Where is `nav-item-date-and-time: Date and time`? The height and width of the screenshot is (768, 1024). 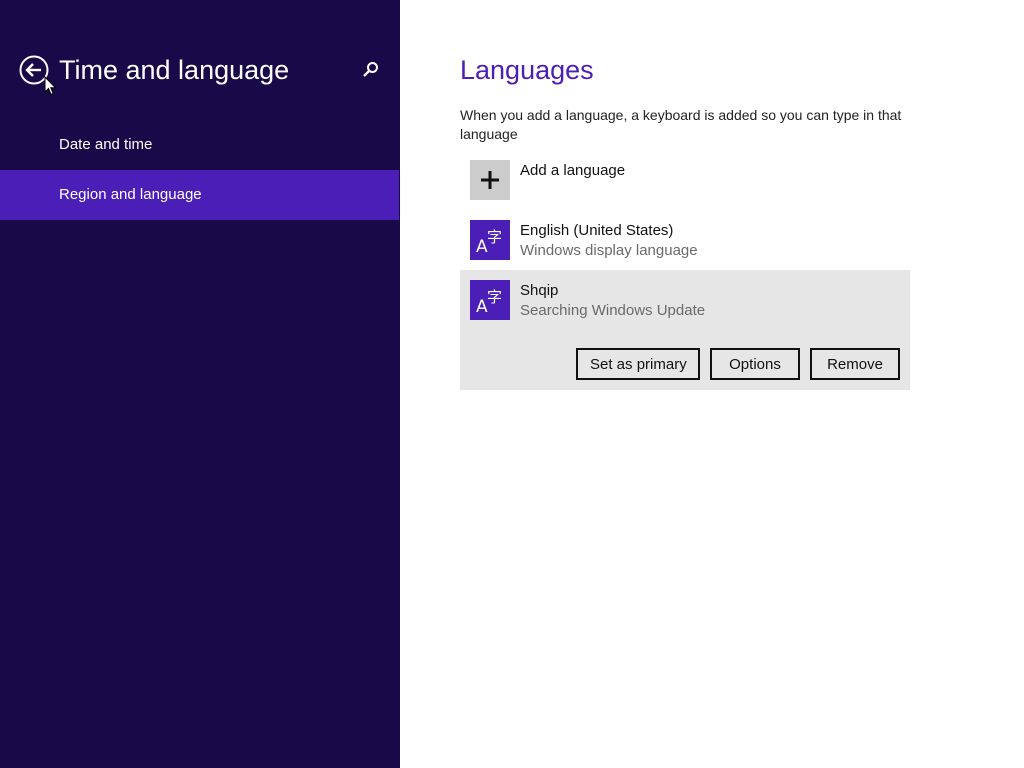 nav-item-date-and-time: Date and time is located at coordinates (199, 145).